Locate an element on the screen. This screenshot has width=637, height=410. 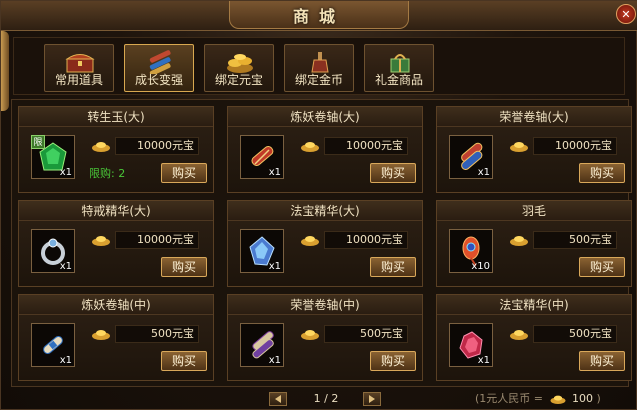
exchange-rate-suffix: ) is located at coordinates (598, 398).